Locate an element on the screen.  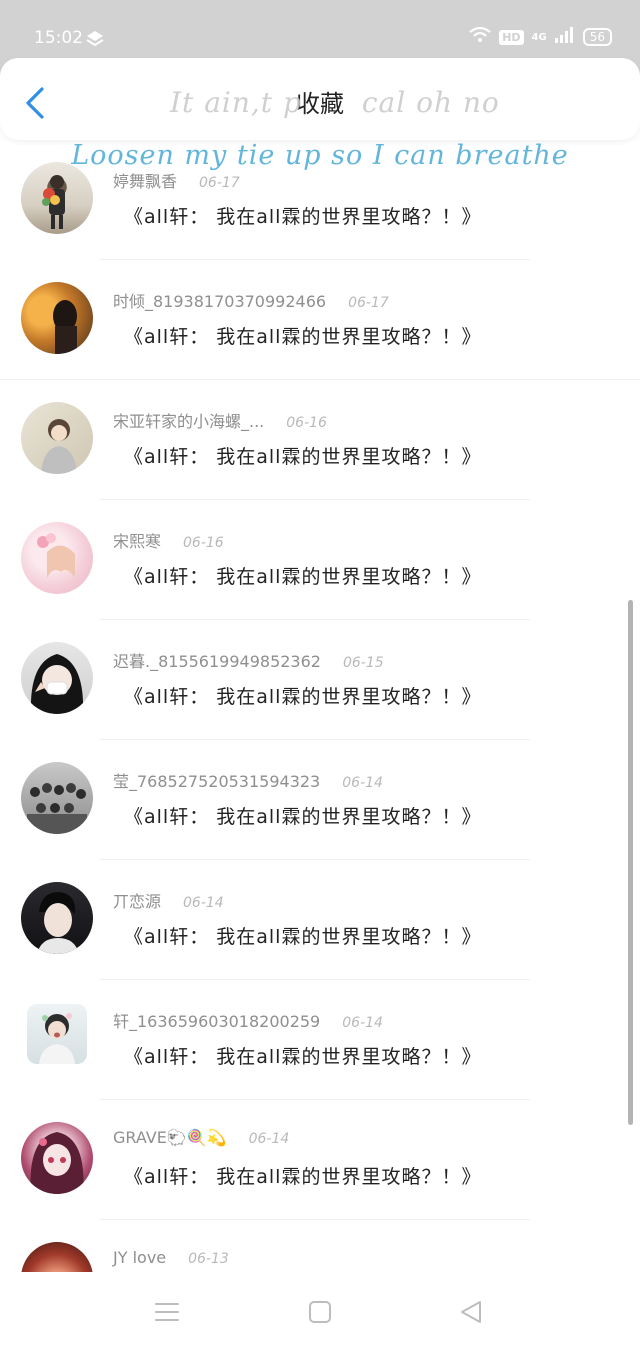
scrollbar is located at coordinates (630, 862).